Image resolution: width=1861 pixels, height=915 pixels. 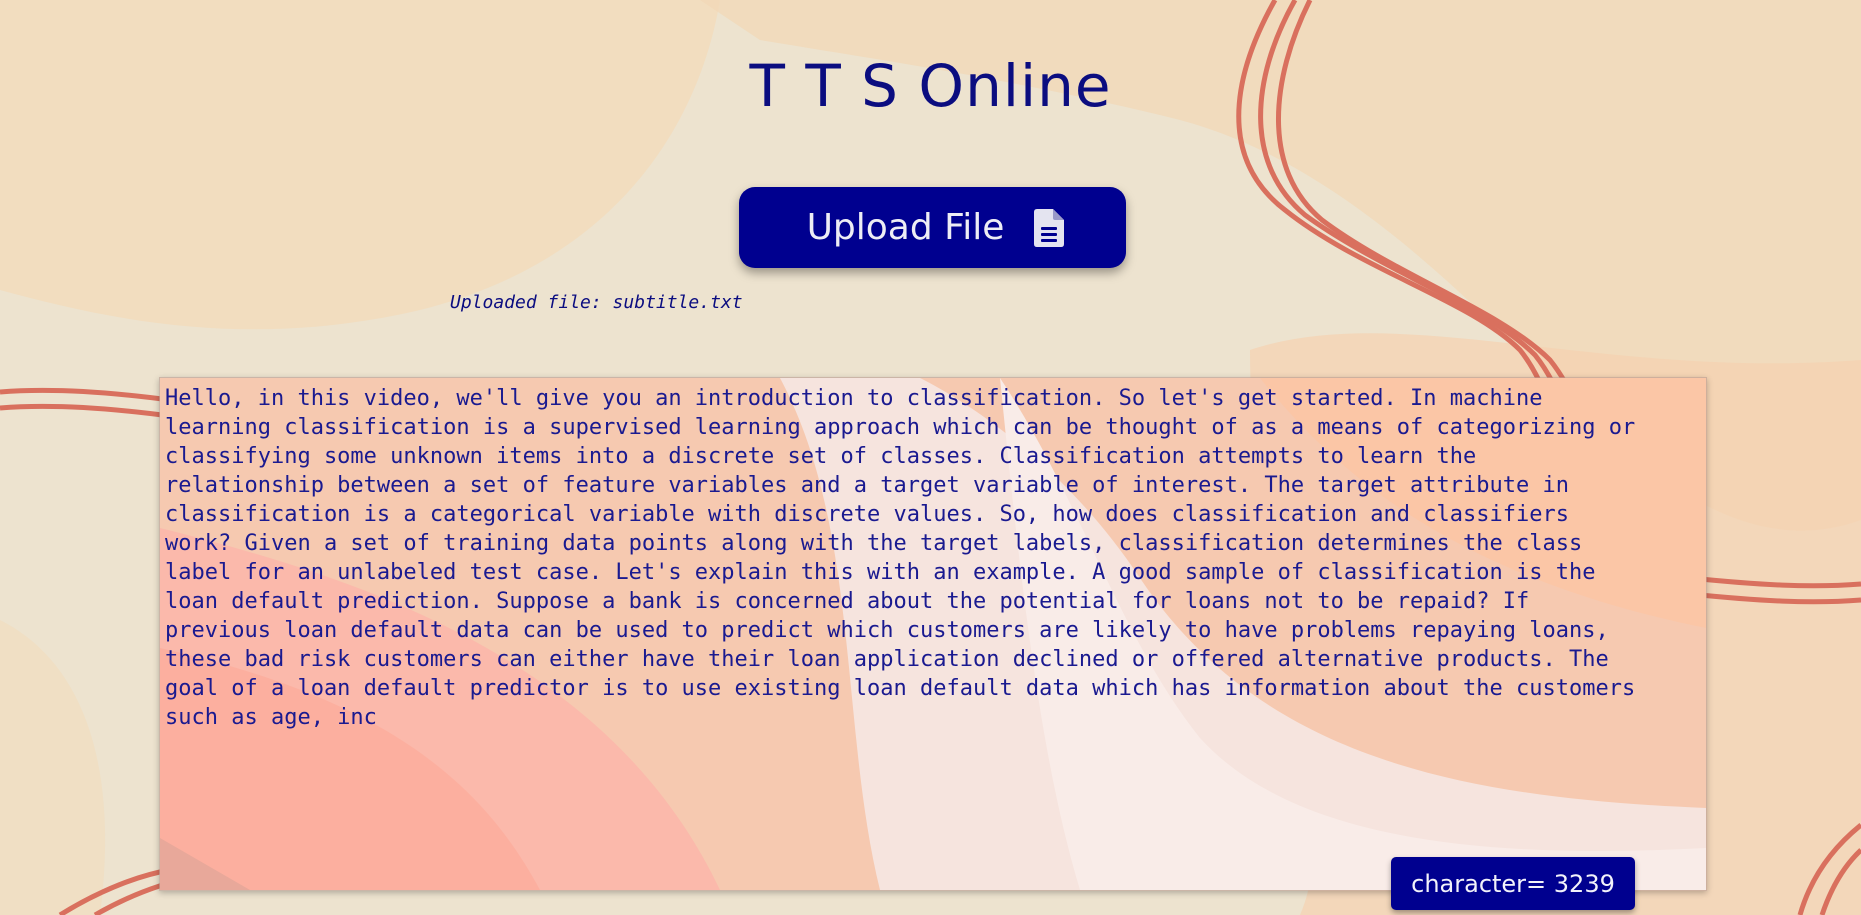 I want to click on upload-button-label: Upload File, so click(x=905, y=227).